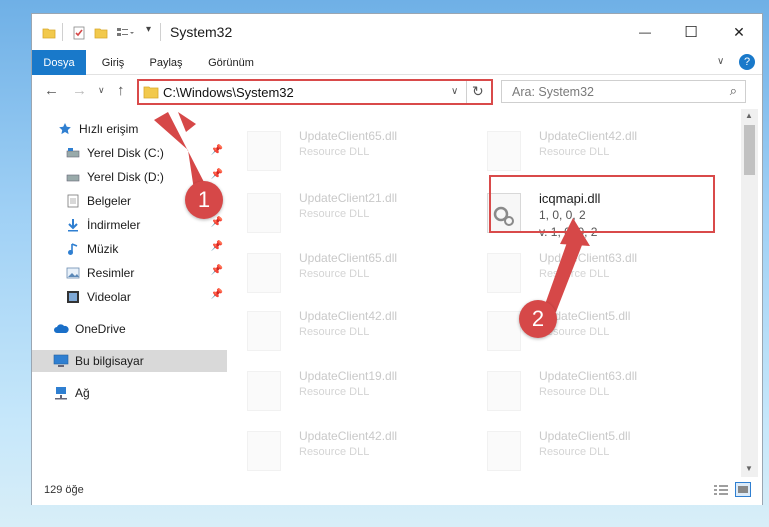 This screenshot has width=769, height=527. I want to click on arrow-2-head-icon, so click(575, 232).